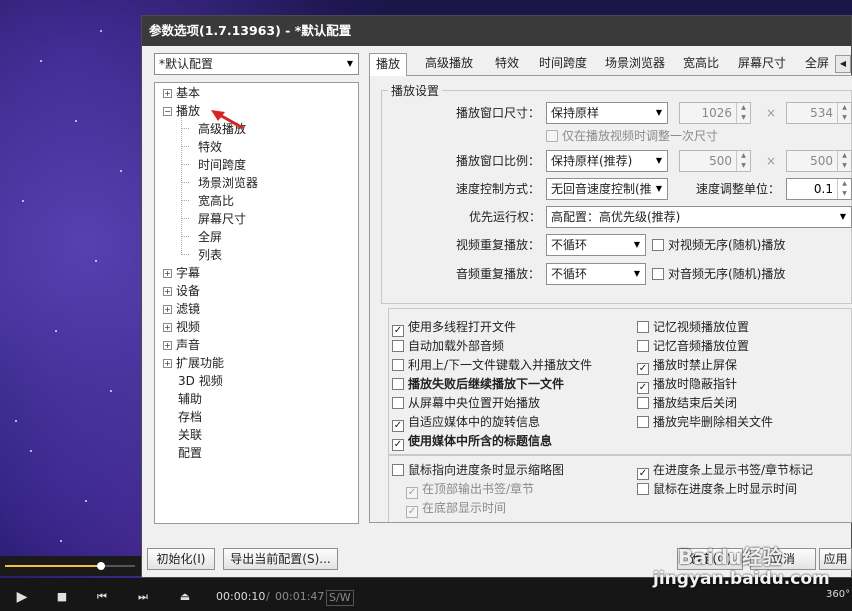 The height and width of the screenshot is (611, 852). Describe the element at coordinates (388, 64) in the screenshot. I see `tab-playback: 播放` at that location.